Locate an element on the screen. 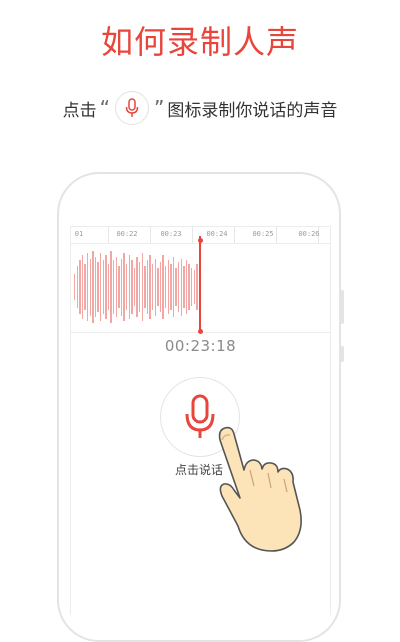 The image size is (400, 642). ruler-tick is located at coordinates (192, 235).